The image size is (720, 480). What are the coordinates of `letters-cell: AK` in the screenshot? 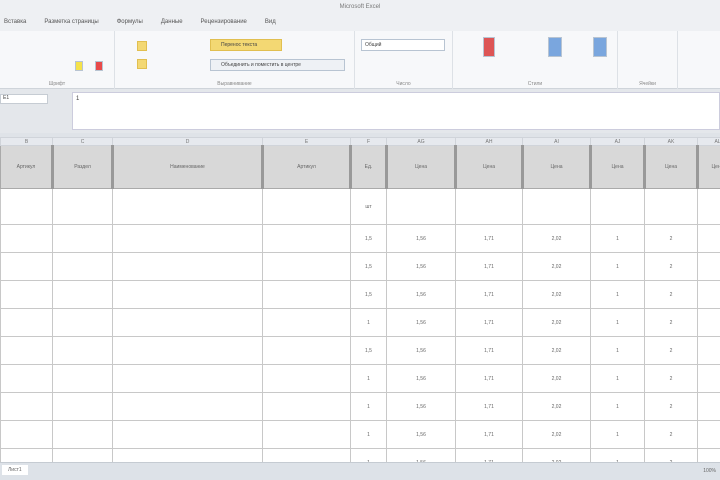 It's located at (671, 141).